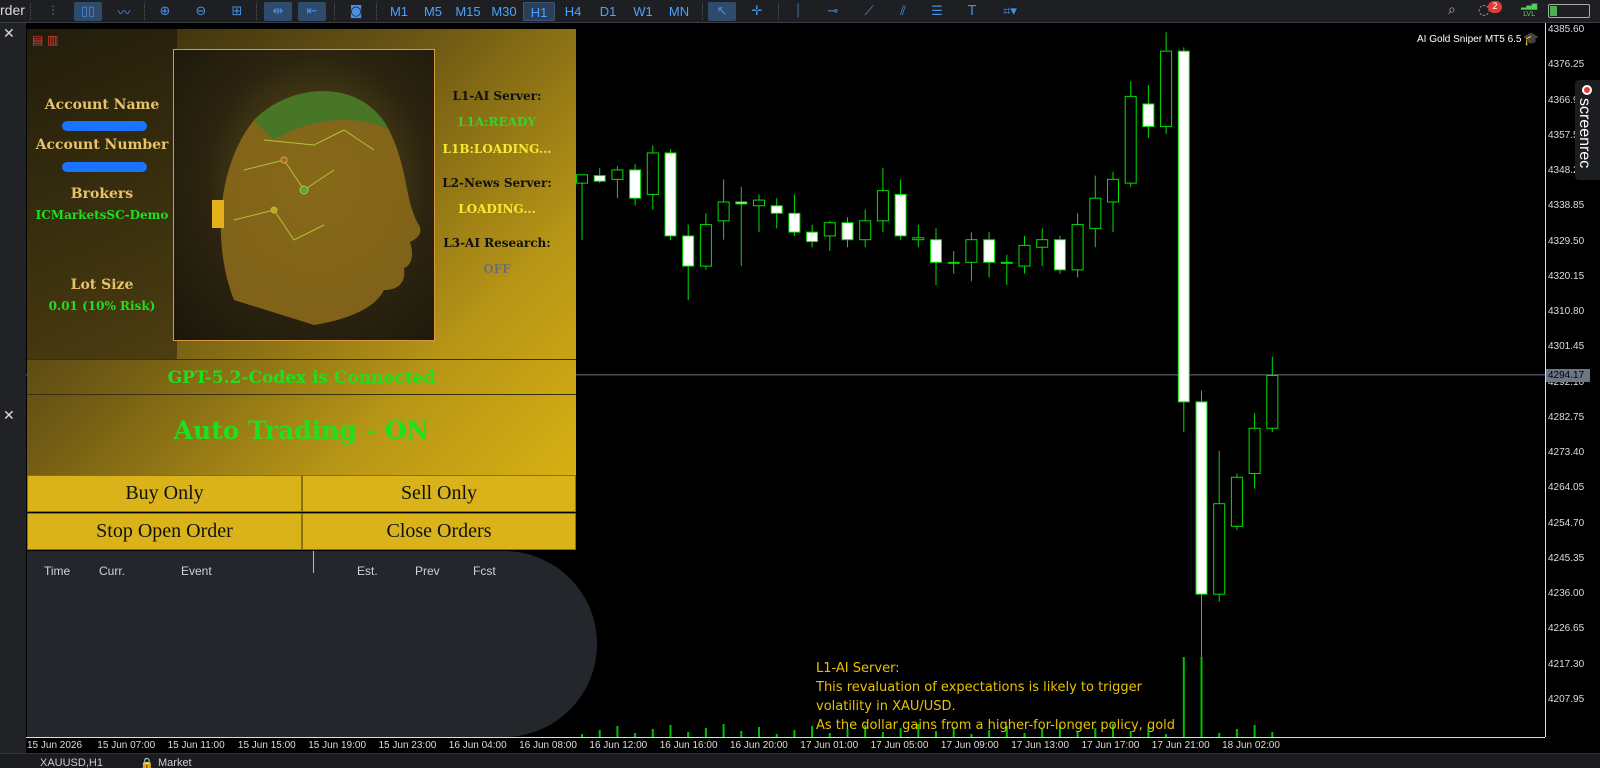 The height and width of the screenshot is (768, 1600). What do you see at coordinates (969, 745) in the screenshot?
I see `time-axis-tick: 17 Jun 09:00` at bounding box center [969, 745].